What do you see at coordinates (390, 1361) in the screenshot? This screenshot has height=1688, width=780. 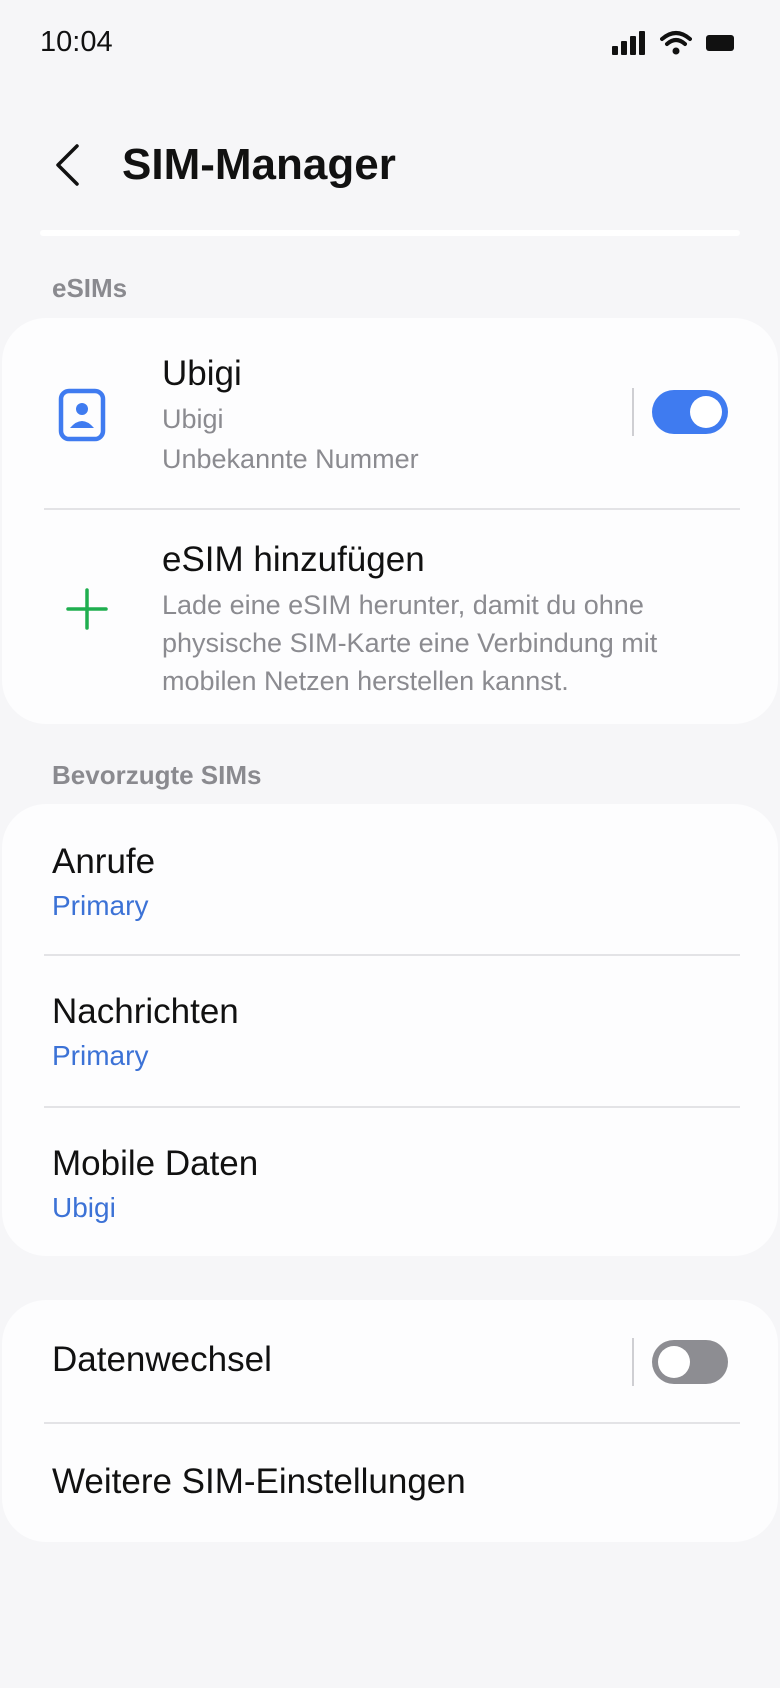 I see `data-switch-row: Datenwechsel` at bounding box center [390, 1361].